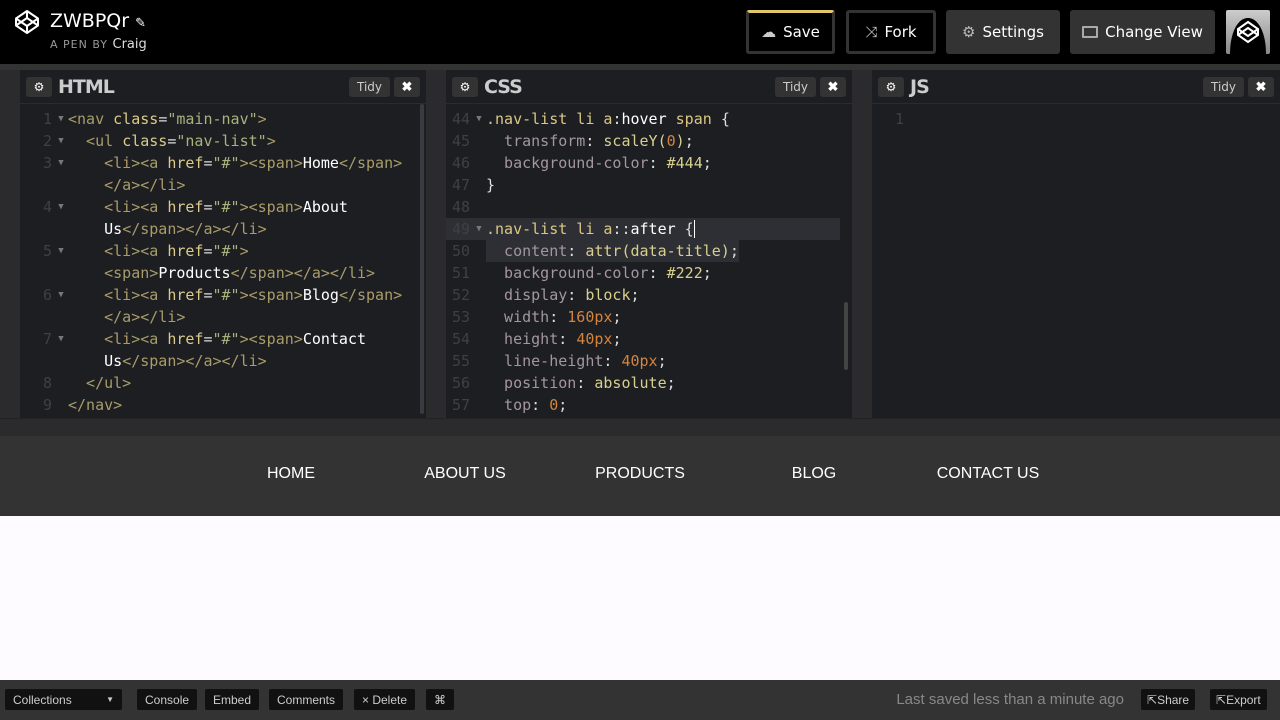  Describe the element at coordinates (27, 22) in the screenshot. I see `codepen-logo-icon` at that location.